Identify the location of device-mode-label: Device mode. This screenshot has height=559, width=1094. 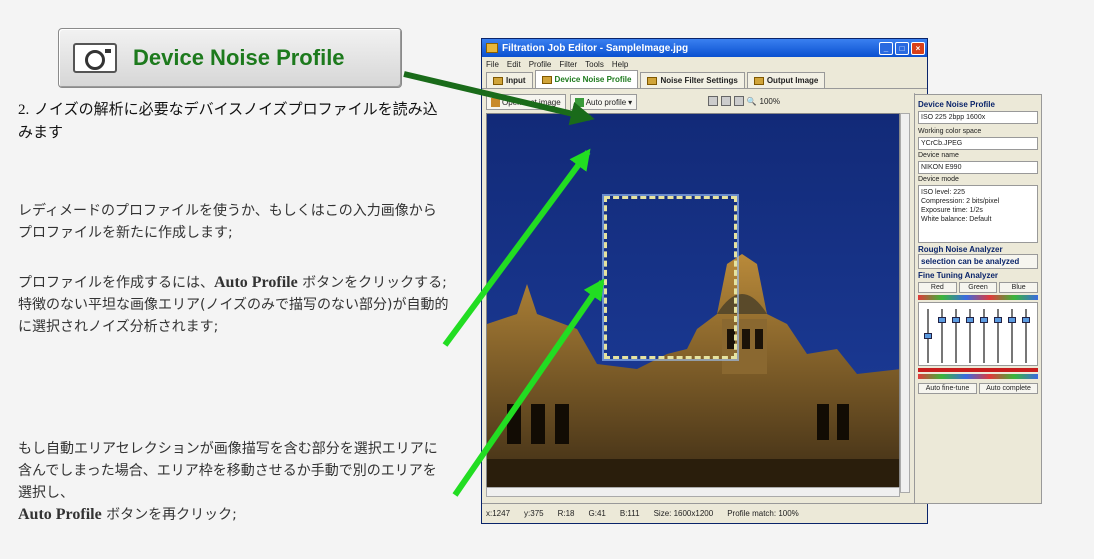
(938, 179).